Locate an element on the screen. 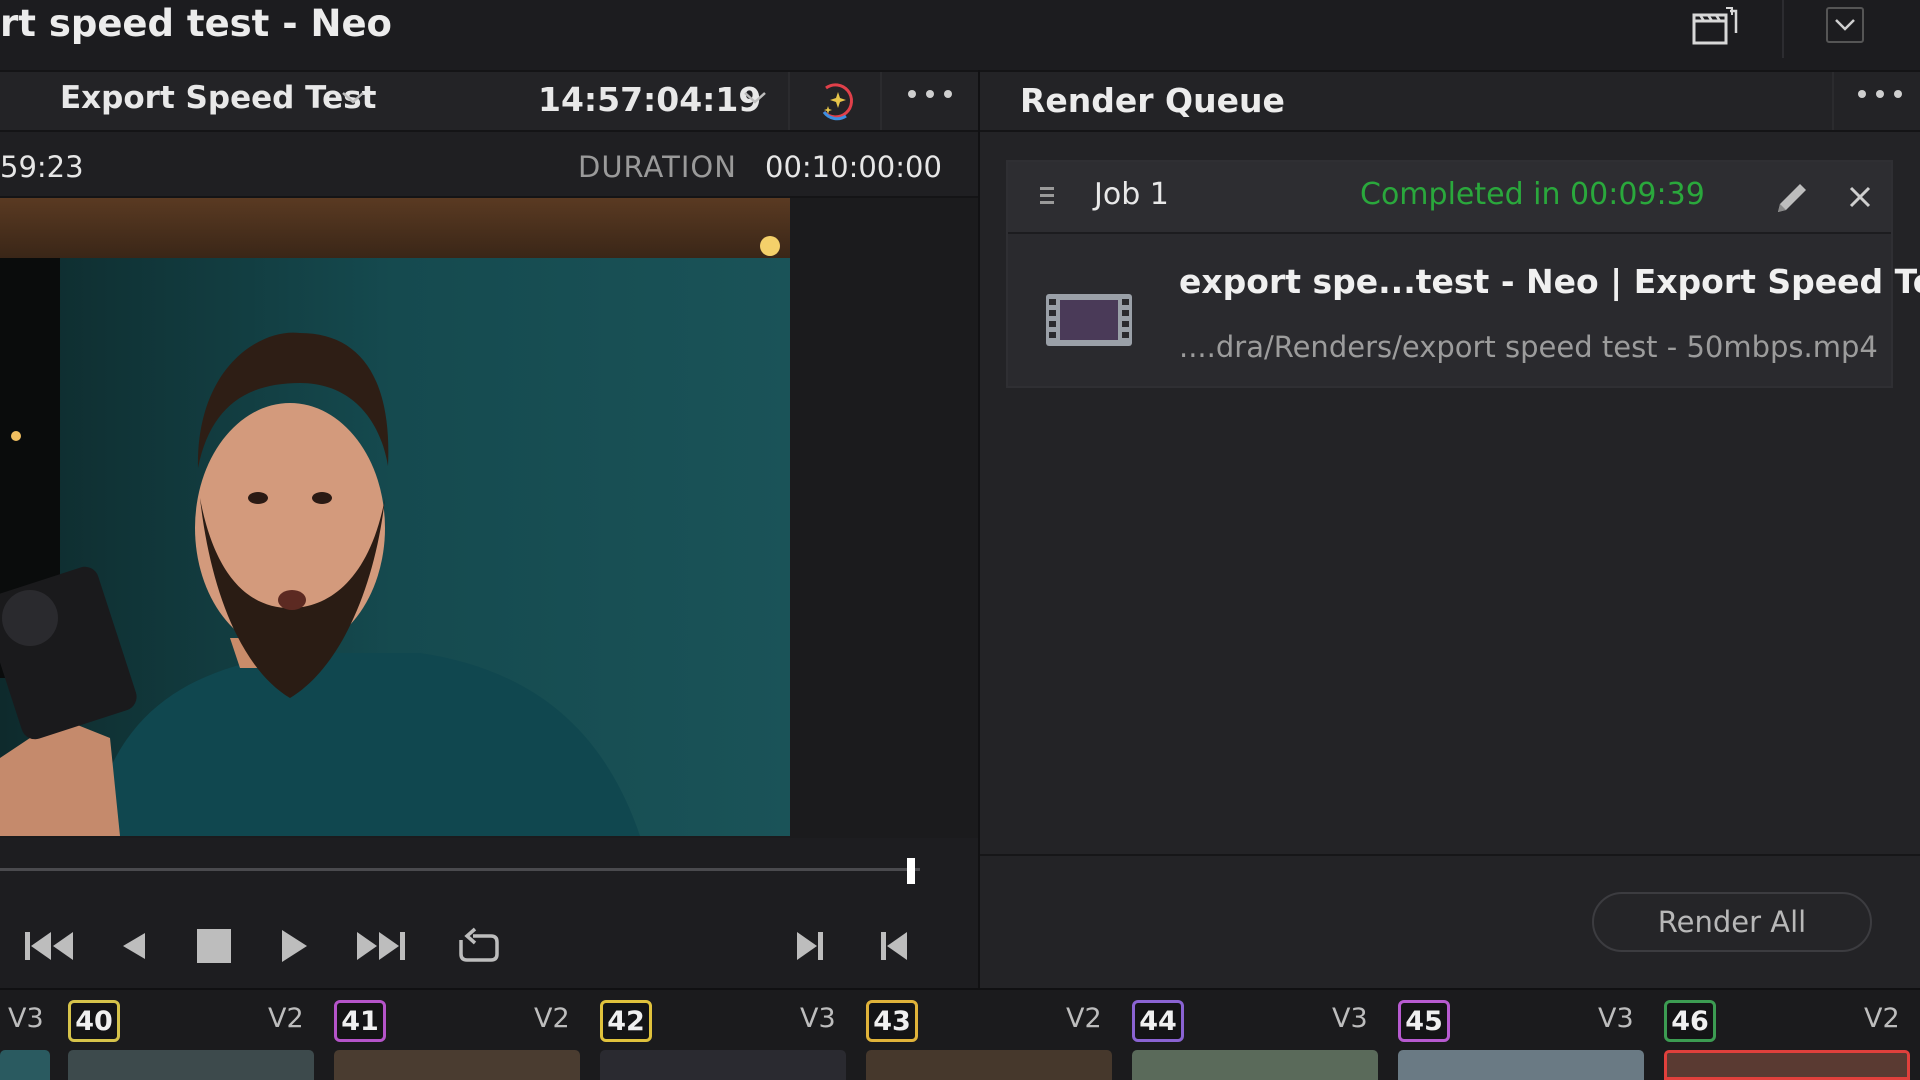  jump-to-start-button is located at coordinates (50, 946).